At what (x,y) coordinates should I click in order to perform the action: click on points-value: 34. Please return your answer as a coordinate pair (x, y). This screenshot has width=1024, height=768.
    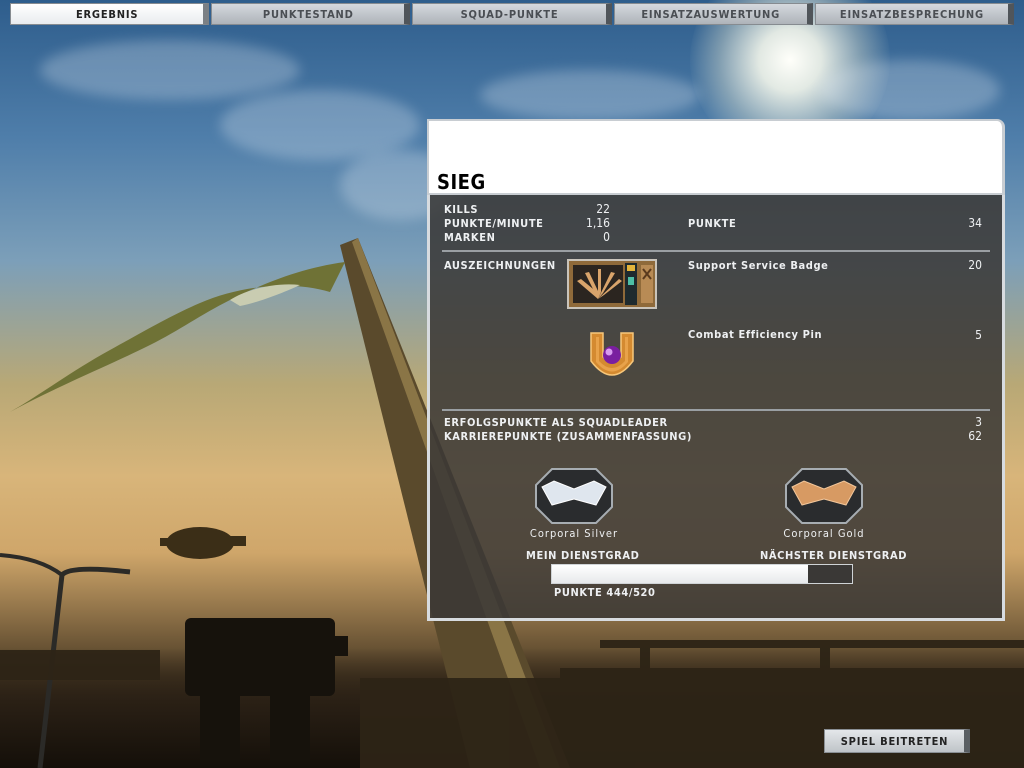
    Looking at the image, I should click on (975, 223).